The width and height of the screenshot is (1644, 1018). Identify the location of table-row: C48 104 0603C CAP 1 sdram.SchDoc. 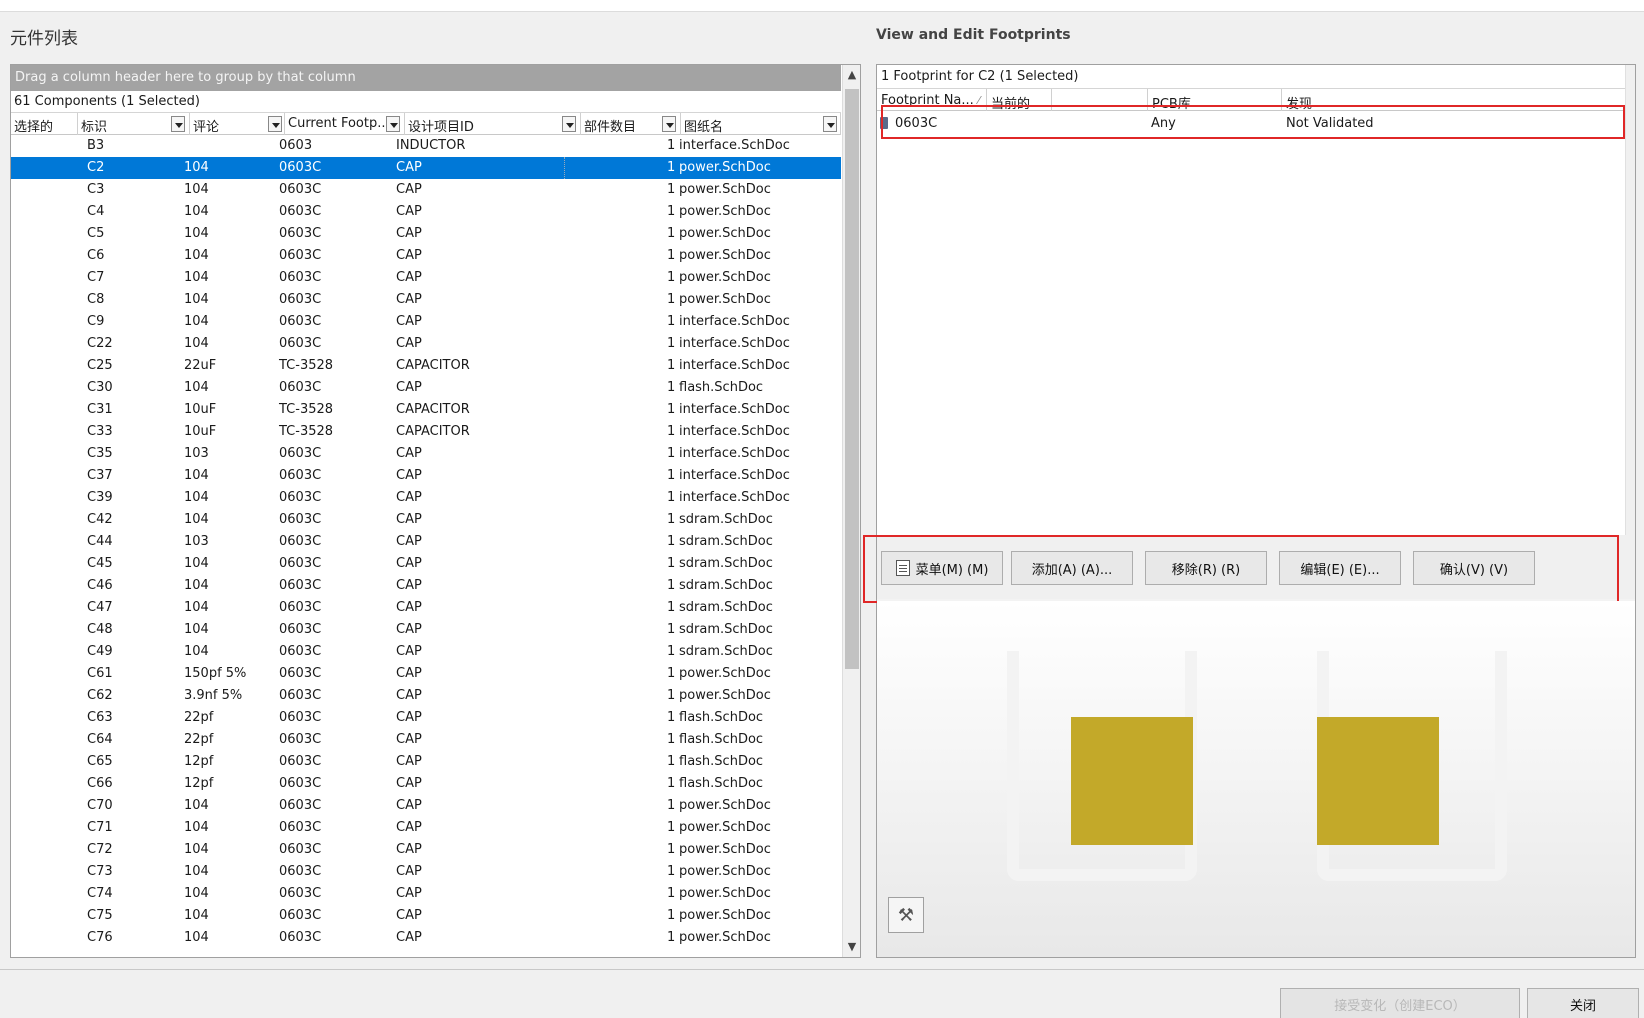
(426, 630).